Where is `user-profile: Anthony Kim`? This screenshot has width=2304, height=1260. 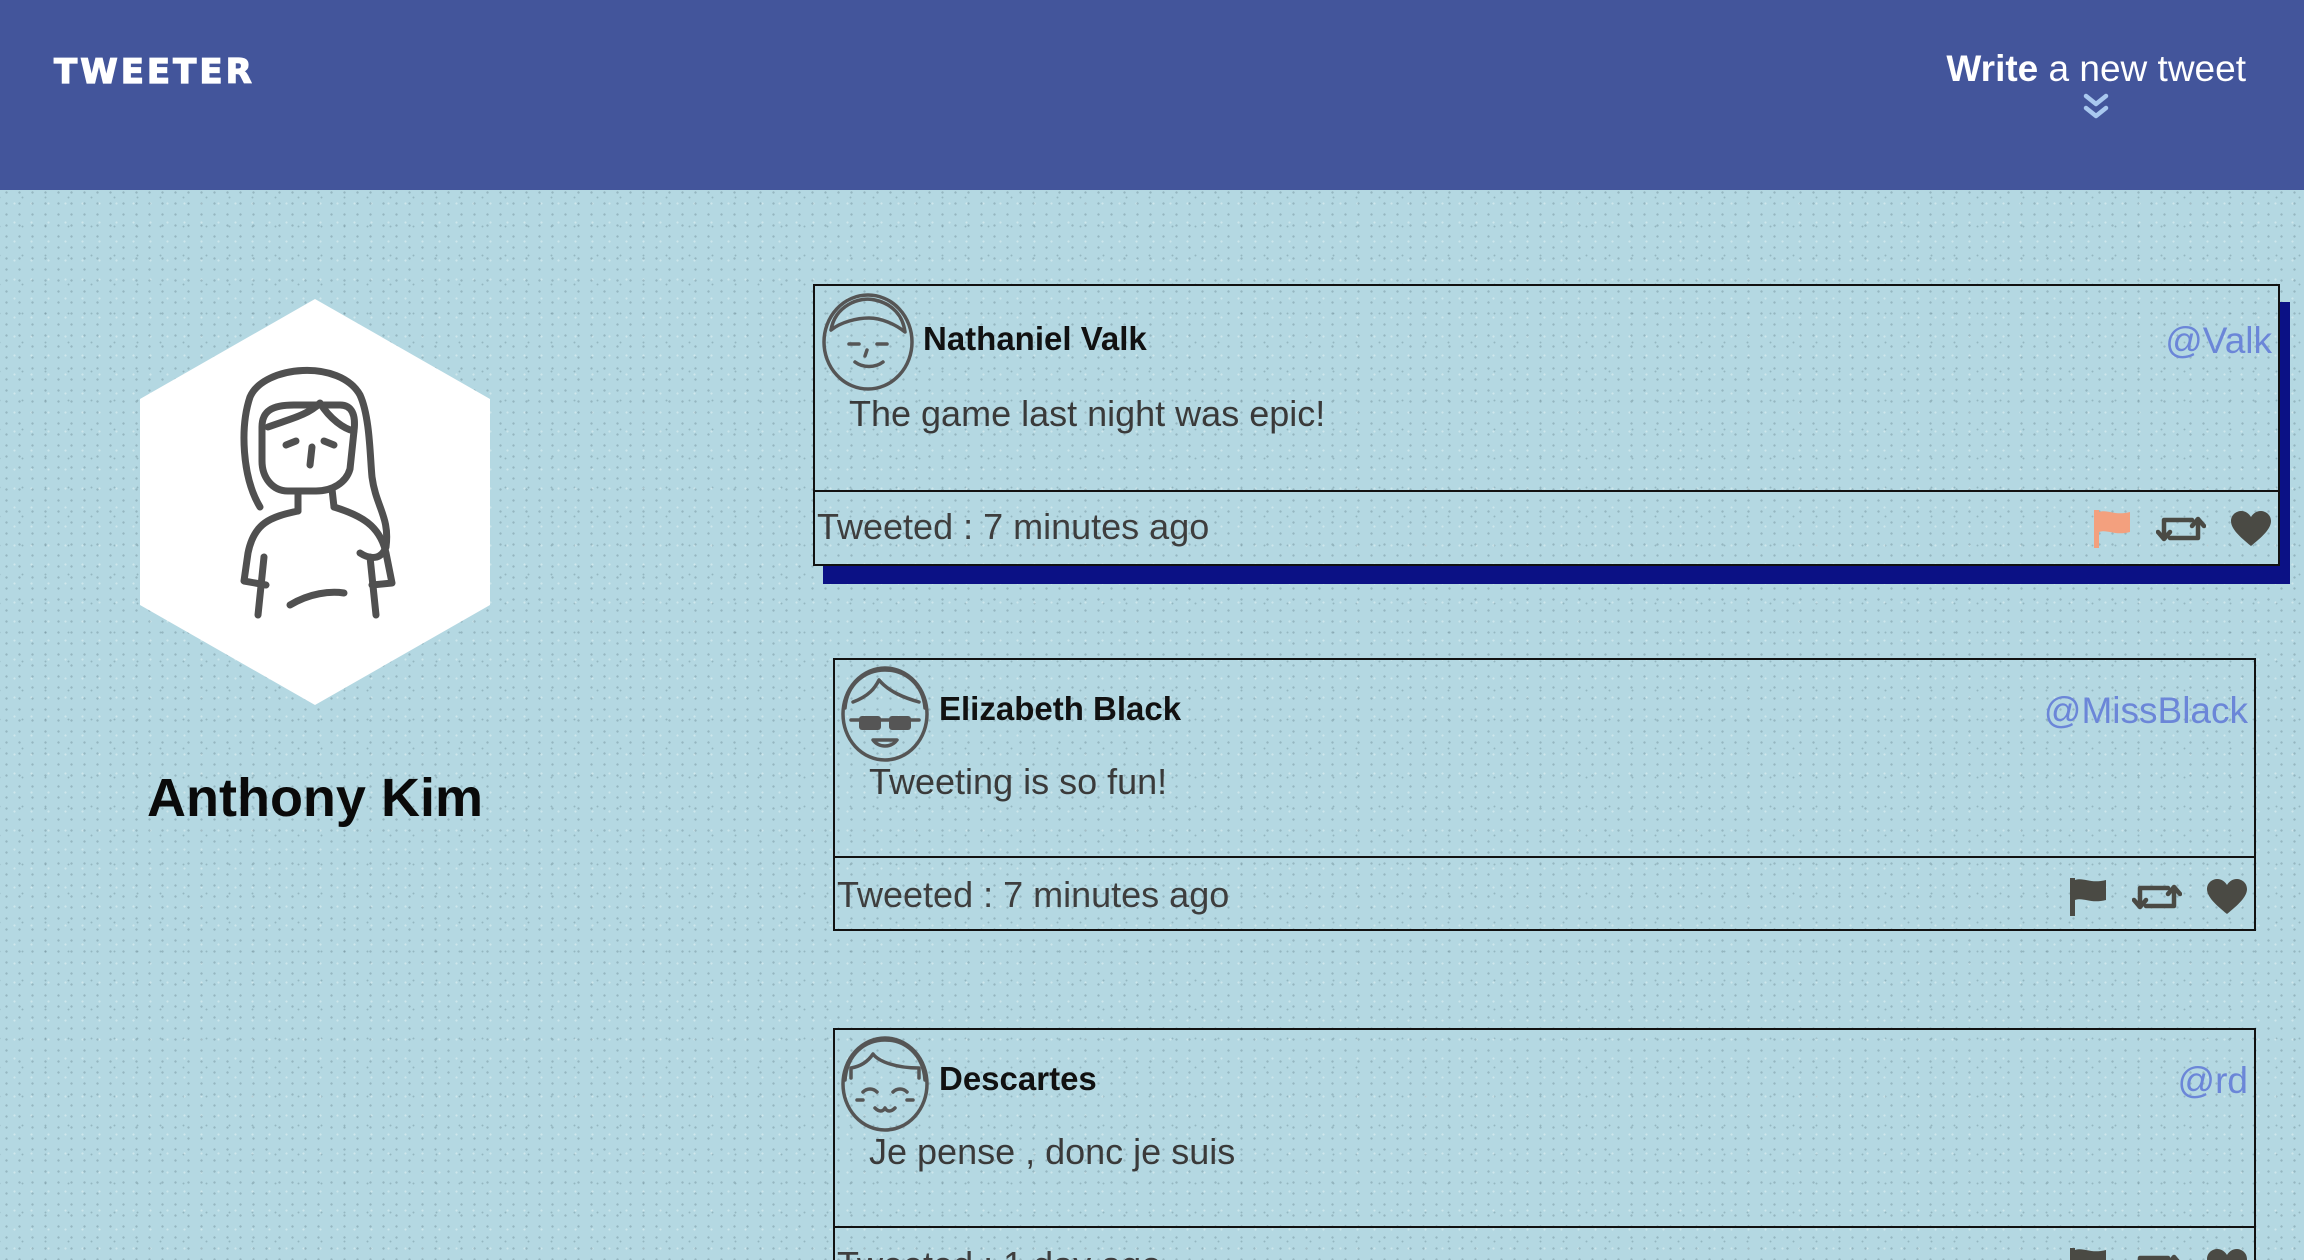
user-profile: Anthony Kim is located at coordinates (315, 562).